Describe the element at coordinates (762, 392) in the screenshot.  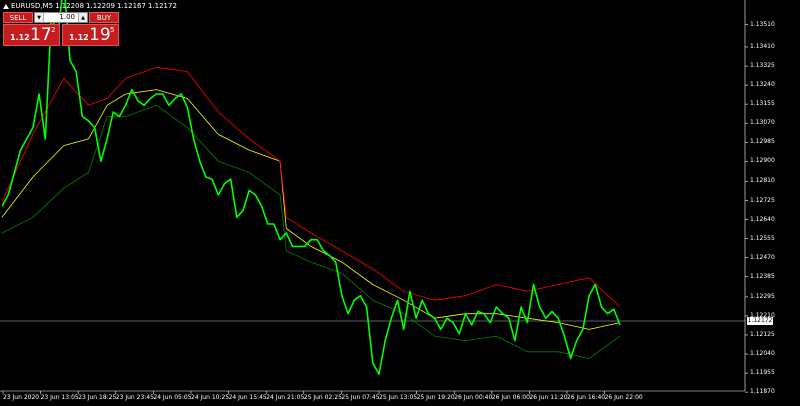
I see `y-tick-label: 1.11870` at that location.